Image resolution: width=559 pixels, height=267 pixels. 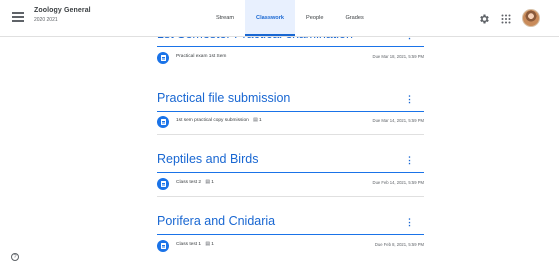 What do you see at coordinates (62, 10) in the screenshot?
I see `class-title: Zoology General` at bounding box center [62, 10].